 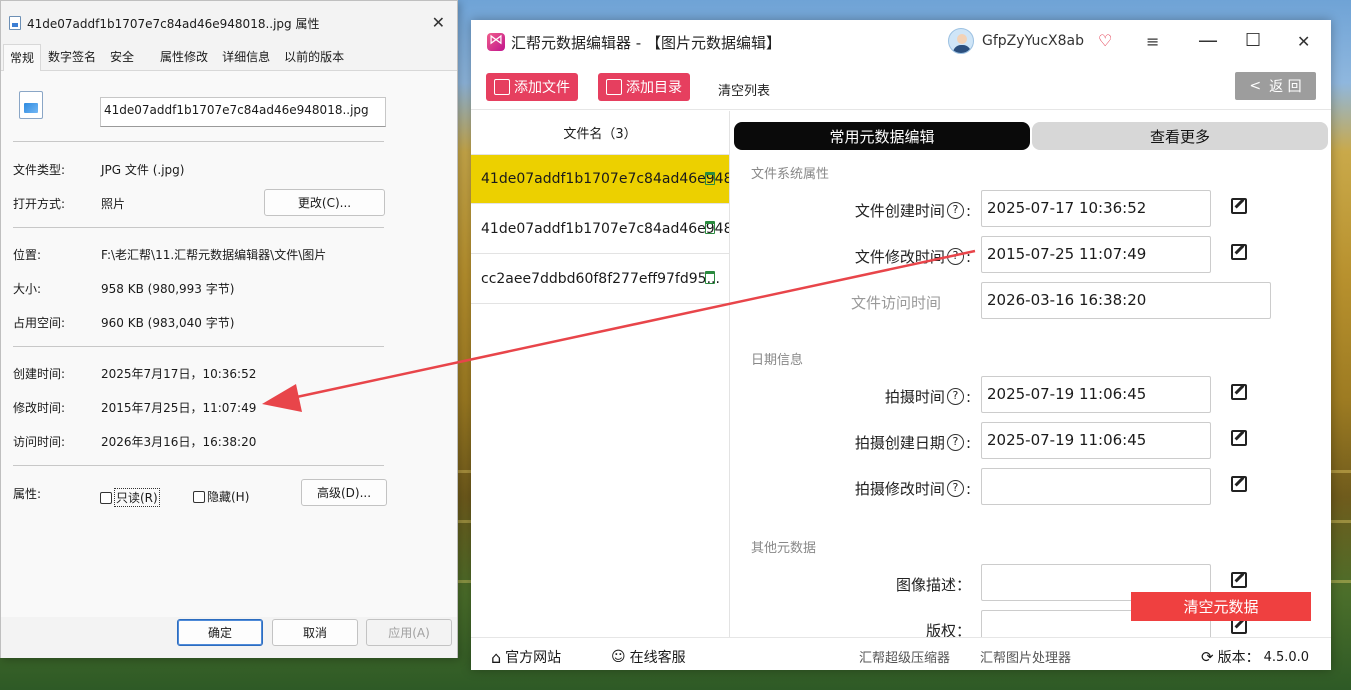 I want to click on file-access-time-input: 2026-03-16 16:38:20, so click(x=1126, y=300).